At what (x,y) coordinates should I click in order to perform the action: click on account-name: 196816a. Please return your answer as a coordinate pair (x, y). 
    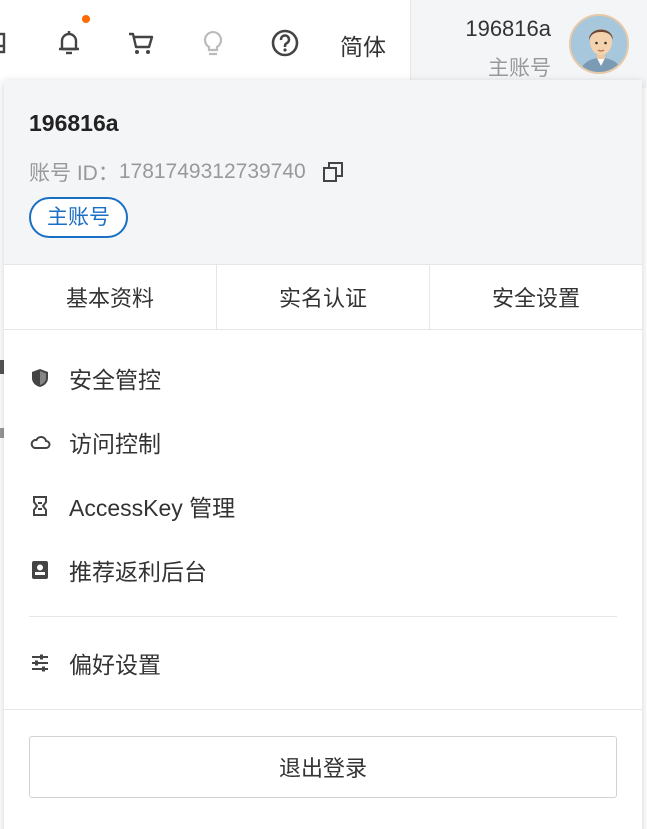
    Looking at the image, I should click on (74, 123).